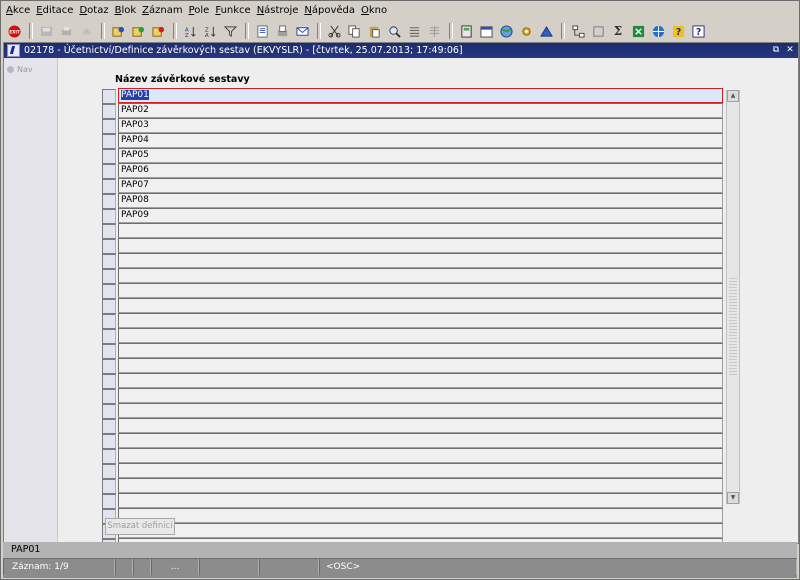 The width and height of the screenshot is (800, 580). I want to click on execute-query-button, so click(138, 31).